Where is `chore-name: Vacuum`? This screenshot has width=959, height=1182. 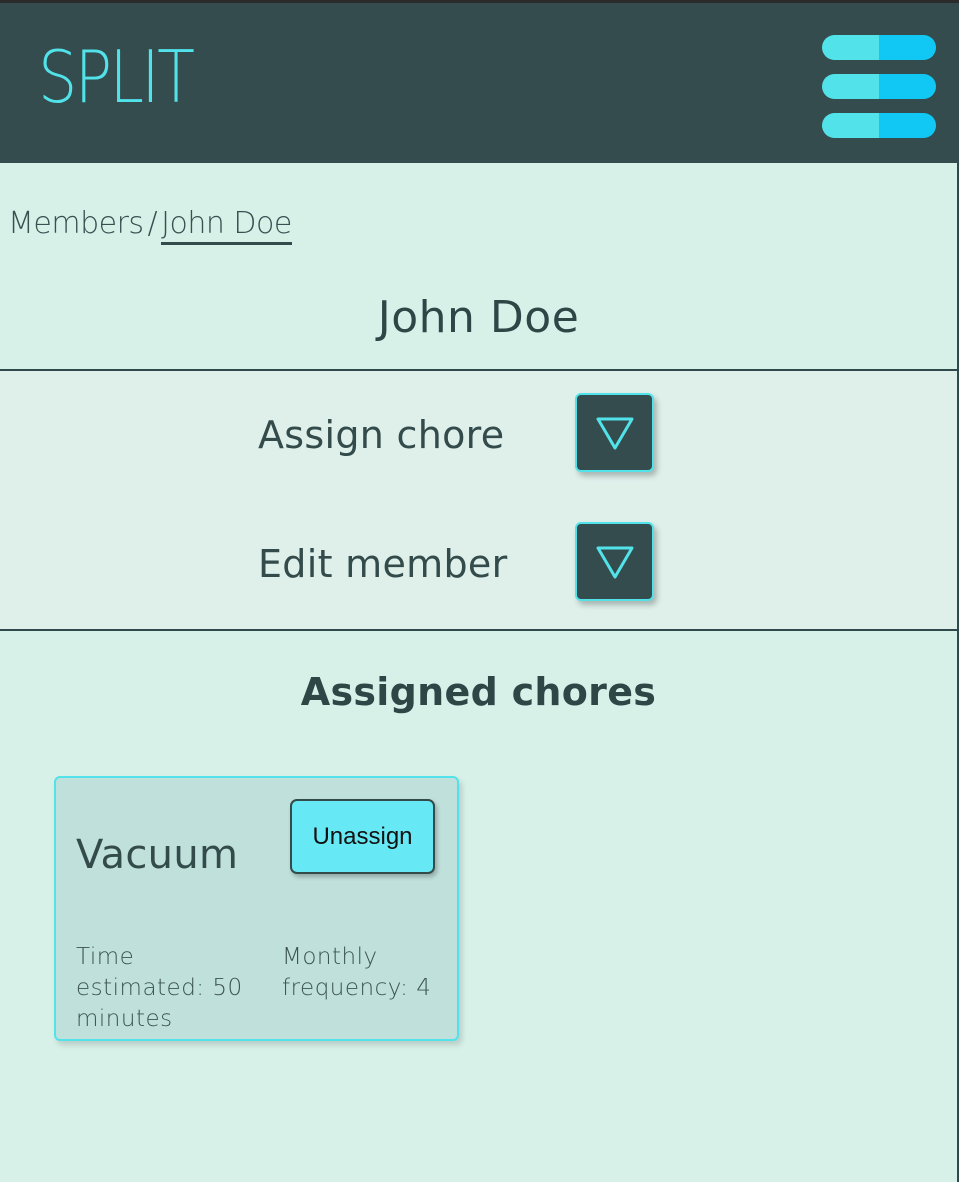 chore-name: Vacuum is located at coordinates (157, 855).